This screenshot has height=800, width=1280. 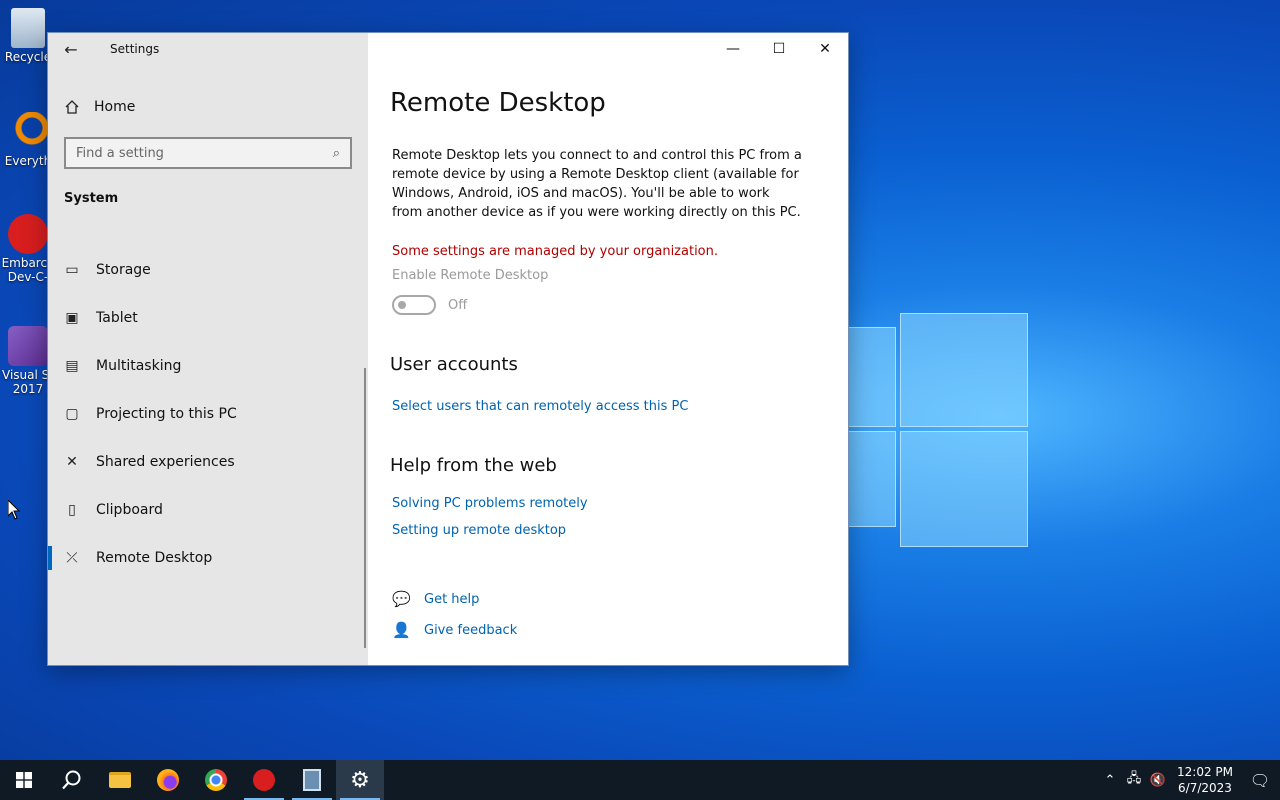 What do you see at coordinates (72, 558) in the screenshot?
I see `remote-desktop-icon: ⤫` at bounding box center [72, 558].